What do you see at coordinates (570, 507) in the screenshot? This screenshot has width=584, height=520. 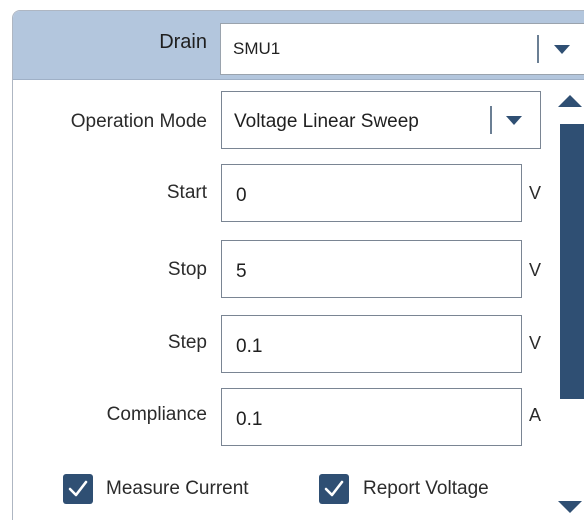 I see `arrow-down-icon` at bounding box center [570, 507].